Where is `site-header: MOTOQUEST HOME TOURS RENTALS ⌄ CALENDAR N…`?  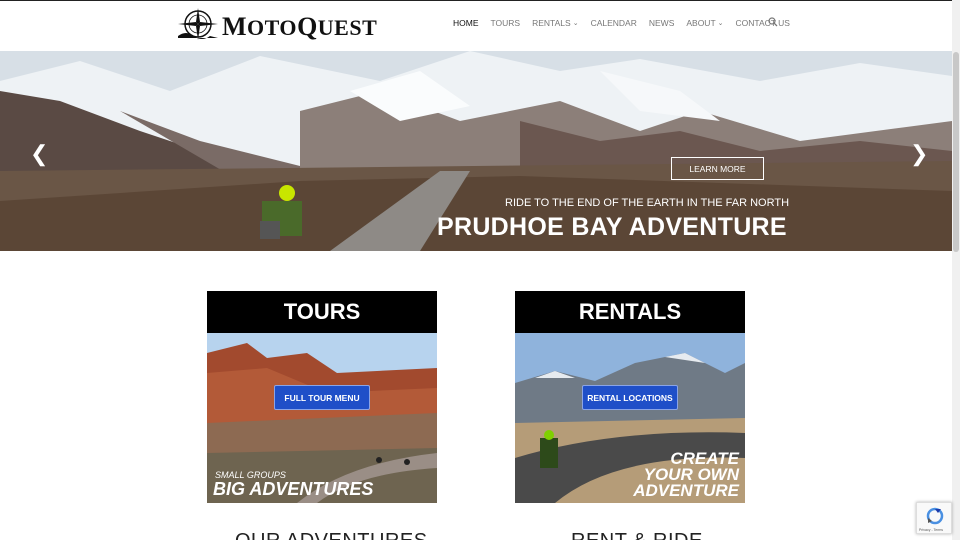
site-header: MOTOQUEST HOME TOURS RENTALS ⌄ CALENDAR N… is located at coordinates (476, 25).